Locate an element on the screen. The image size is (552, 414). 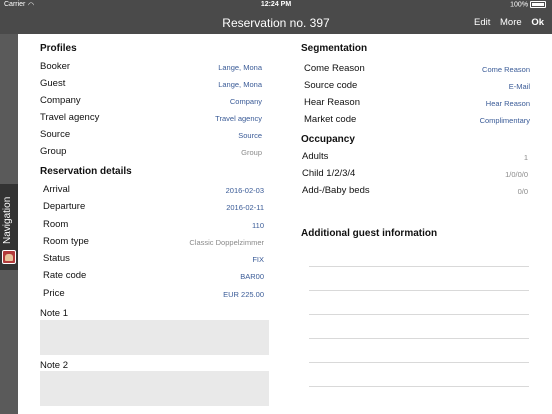
row-label: Price is located at coordinates (54, 293).